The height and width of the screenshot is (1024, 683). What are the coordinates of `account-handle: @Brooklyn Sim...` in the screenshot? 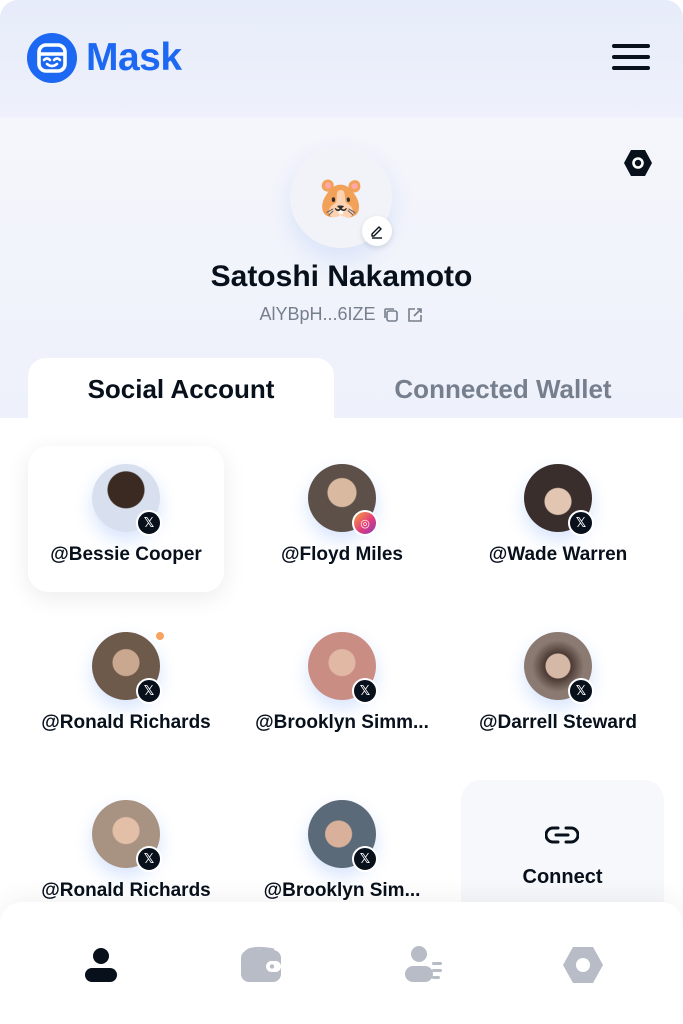 It's located at (342, 890).